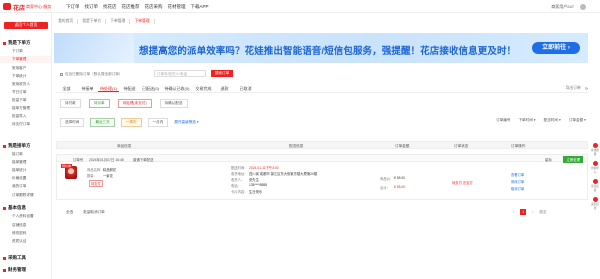 This screenshot has width=600, height=279. I want to click on subfilter-item: 待处理(未支付), so click(134, 103).